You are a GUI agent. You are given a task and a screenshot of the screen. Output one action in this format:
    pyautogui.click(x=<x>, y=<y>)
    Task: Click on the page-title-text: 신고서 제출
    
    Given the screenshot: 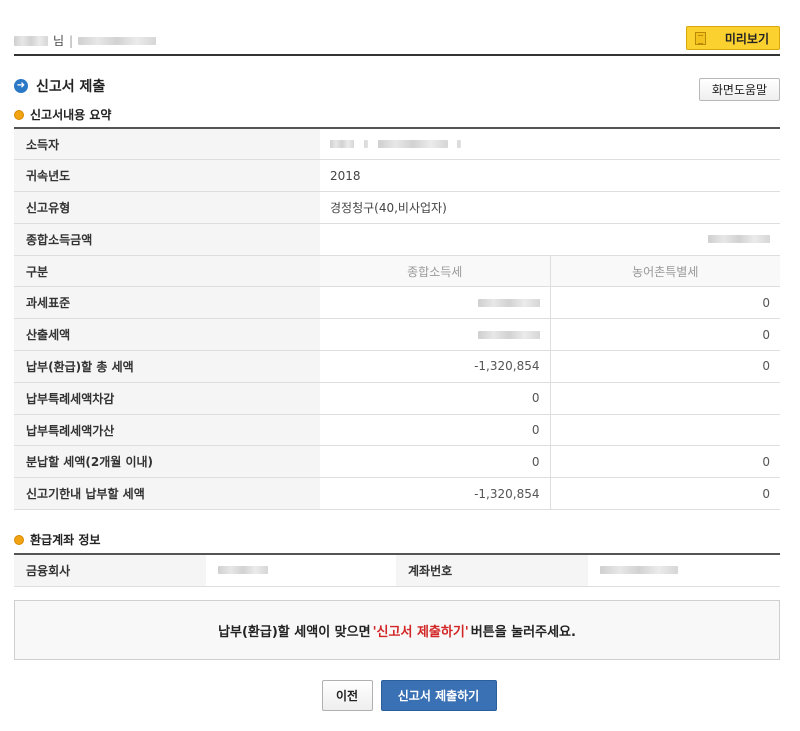 What is the action you would take?
    pyautogui.click(x=71, y=87)
    